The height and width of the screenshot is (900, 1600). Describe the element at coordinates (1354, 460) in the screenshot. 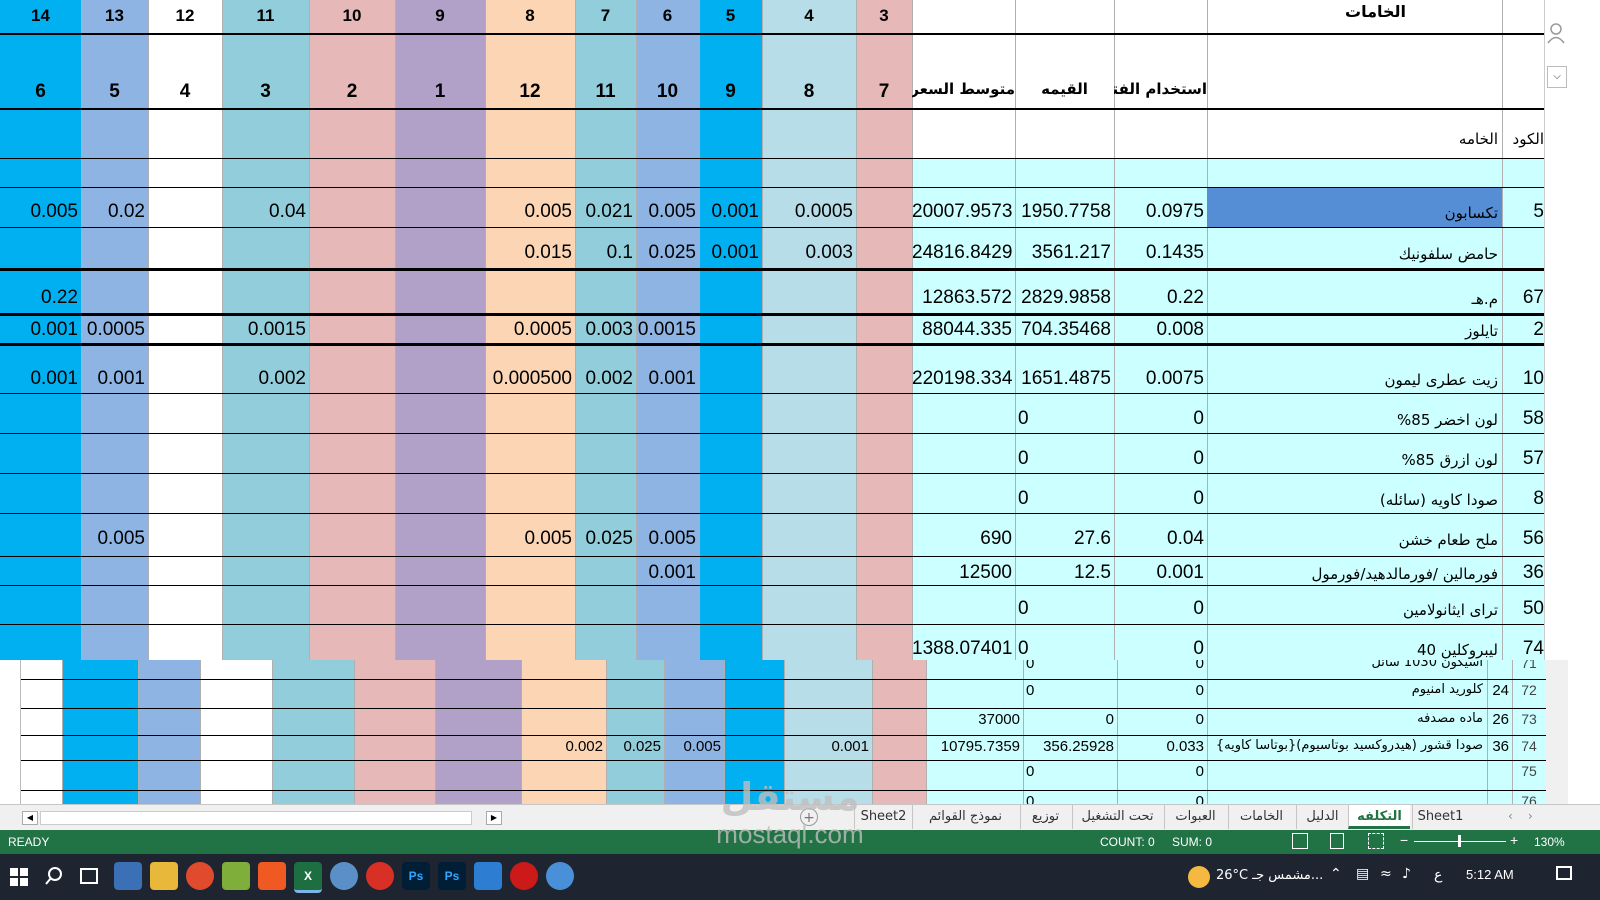

I see `cell-material-name: لون ازرق 85%` at that location.